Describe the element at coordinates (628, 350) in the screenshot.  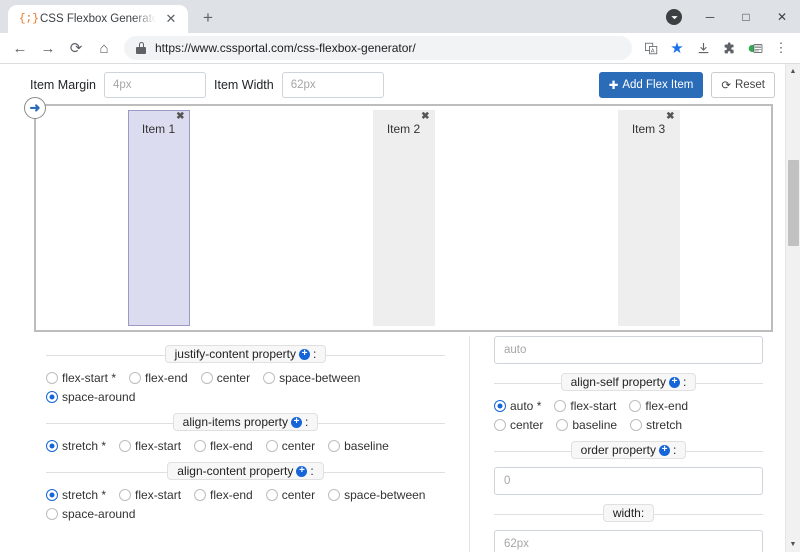
I see `flex-basis-input` at that location.